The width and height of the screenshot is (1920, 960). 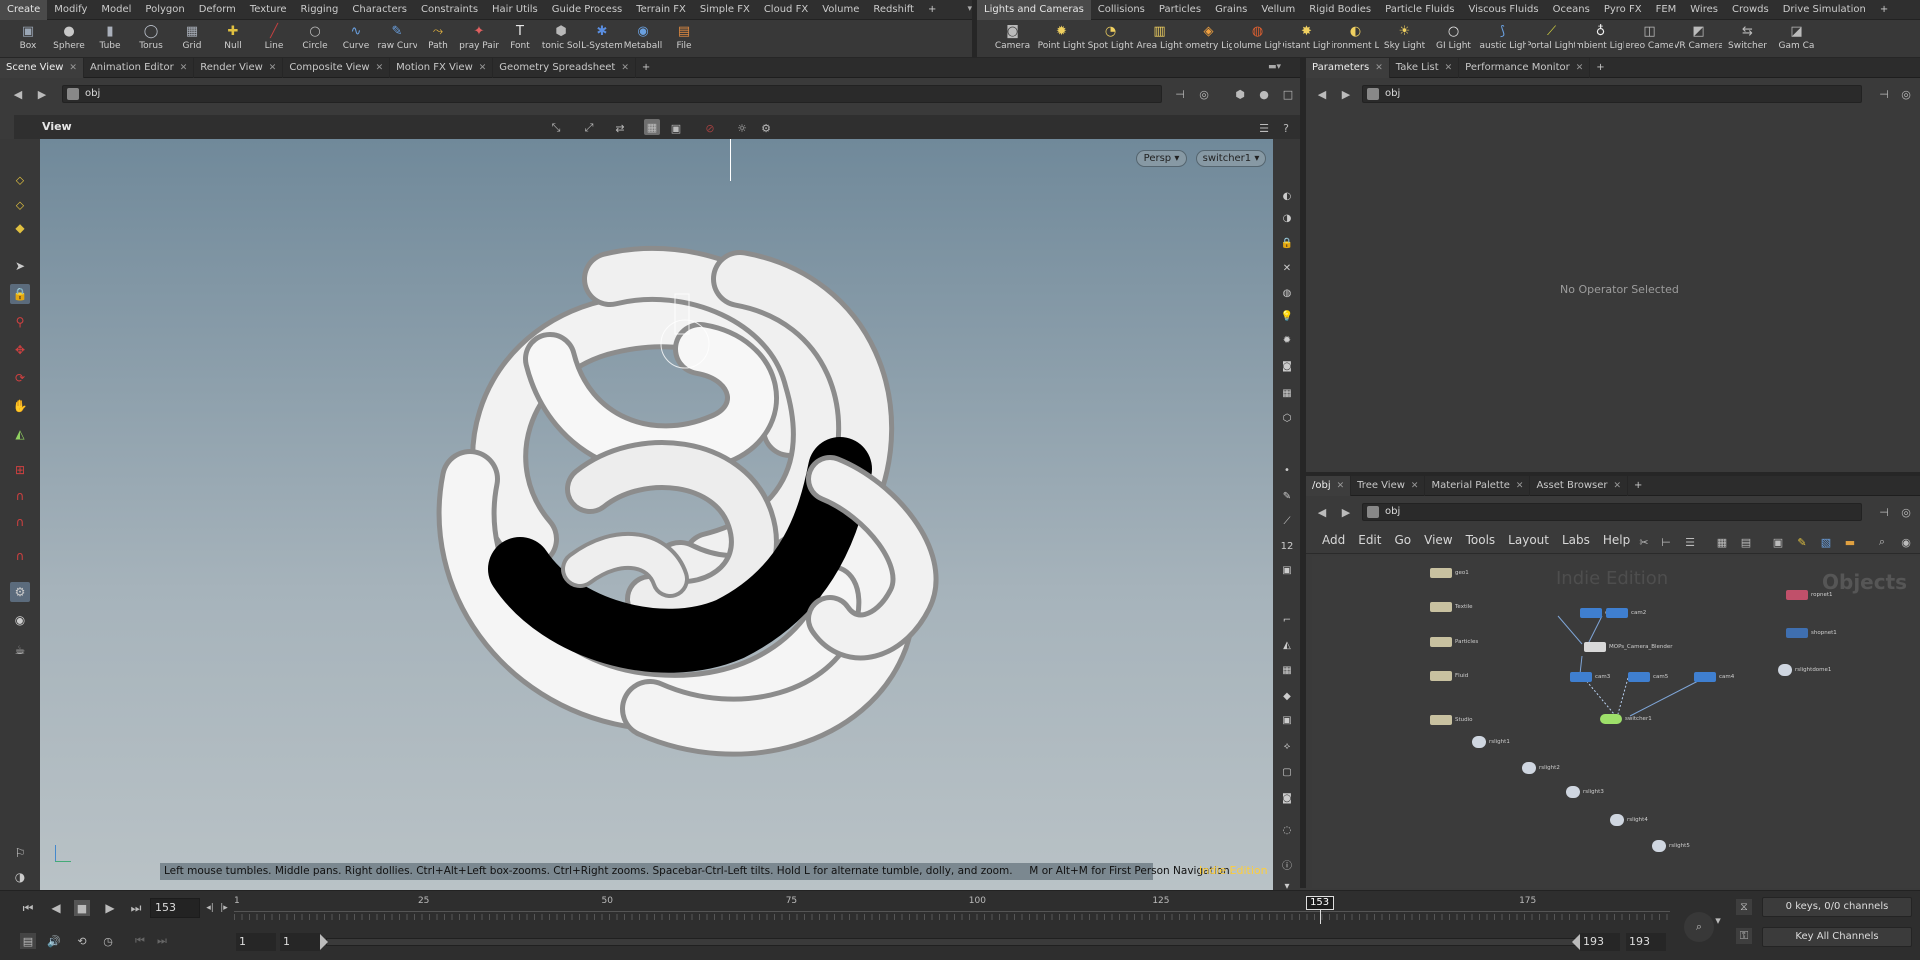 What do you see at coordinates (28, 908) in the screenshot?
I see `go-to-start-icon: ⏮` at bounding box center [28, 908].